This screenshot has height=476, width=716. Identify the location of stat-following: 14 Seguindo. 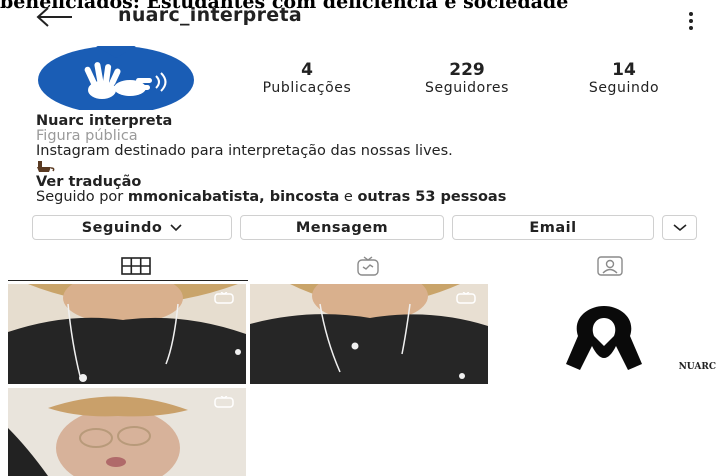
(624, 78).